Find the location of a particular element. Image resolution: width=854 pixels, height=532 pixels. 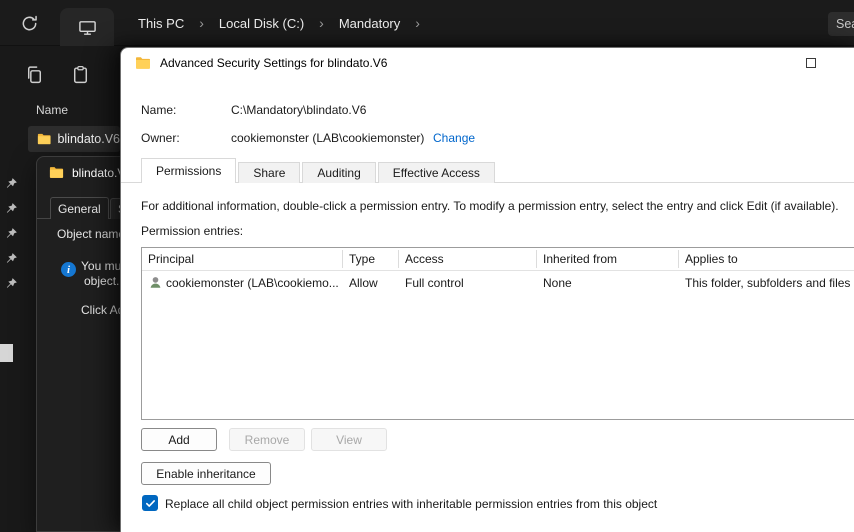

replace-permissions-checkbox is located at coordinates (150, 503).